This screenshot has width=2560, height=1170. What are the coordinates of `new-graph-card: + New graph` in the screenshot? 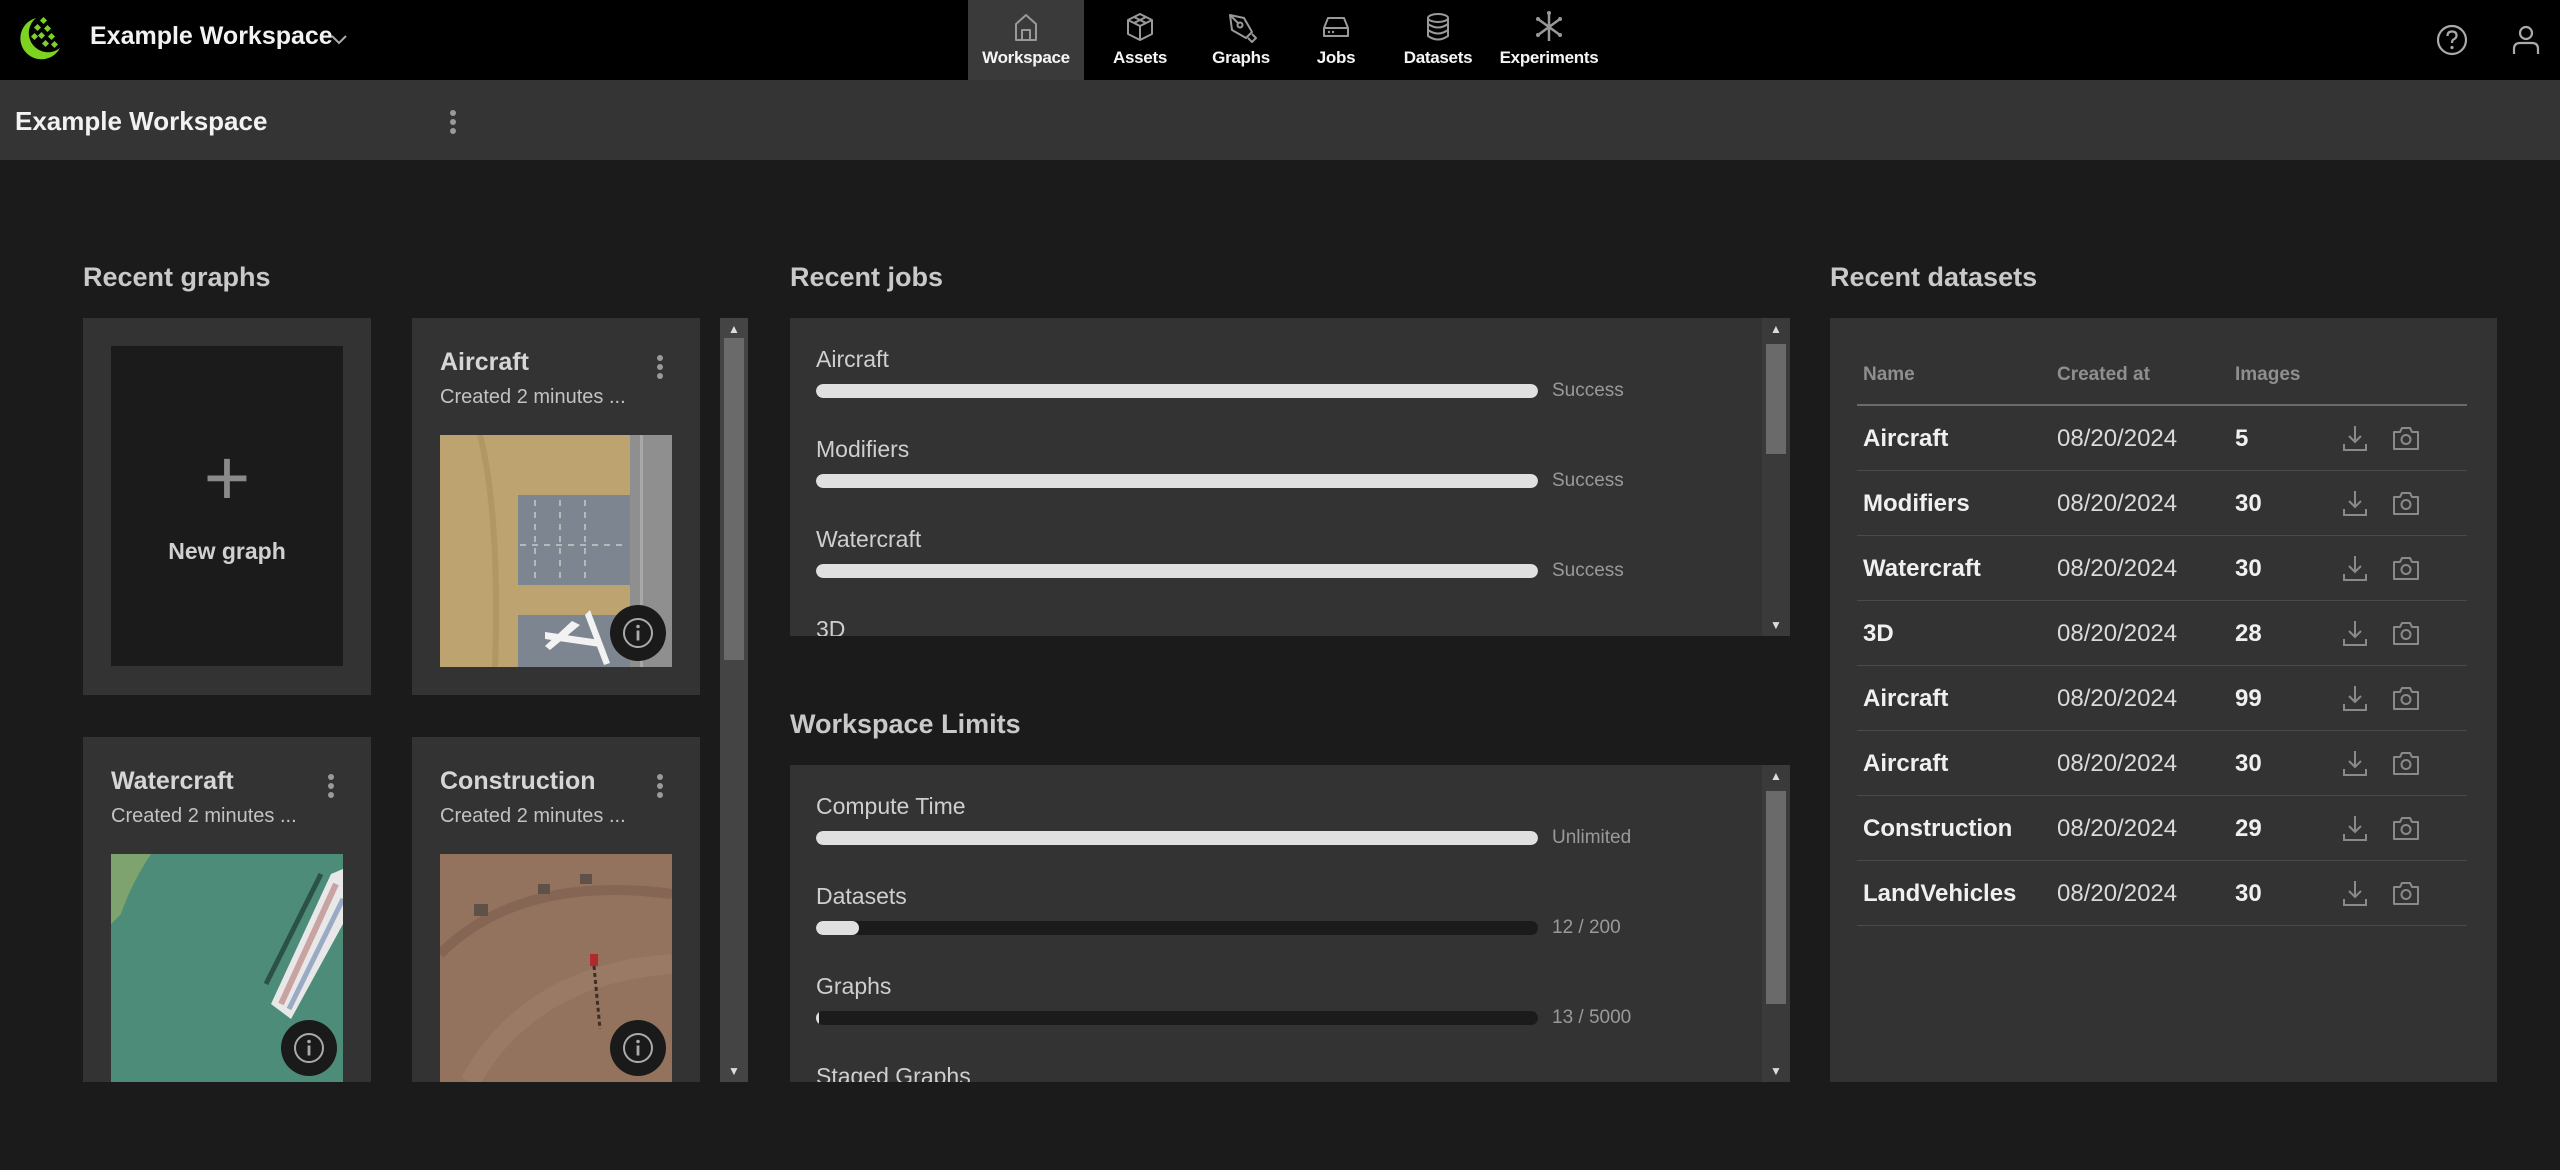 It's located at (227, 506).